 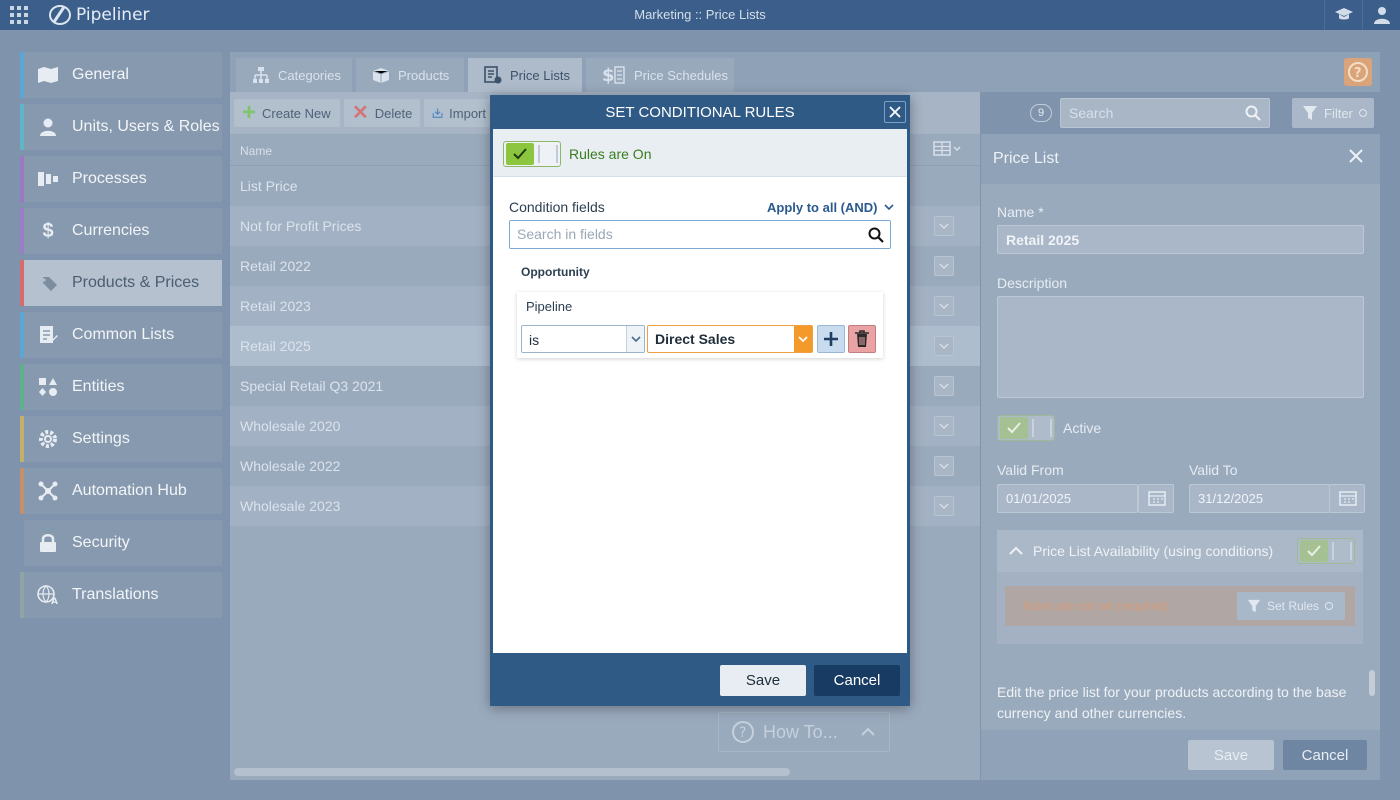 I want to click on dialog-cancel-button: Cancel, so click(x=857, y=680).